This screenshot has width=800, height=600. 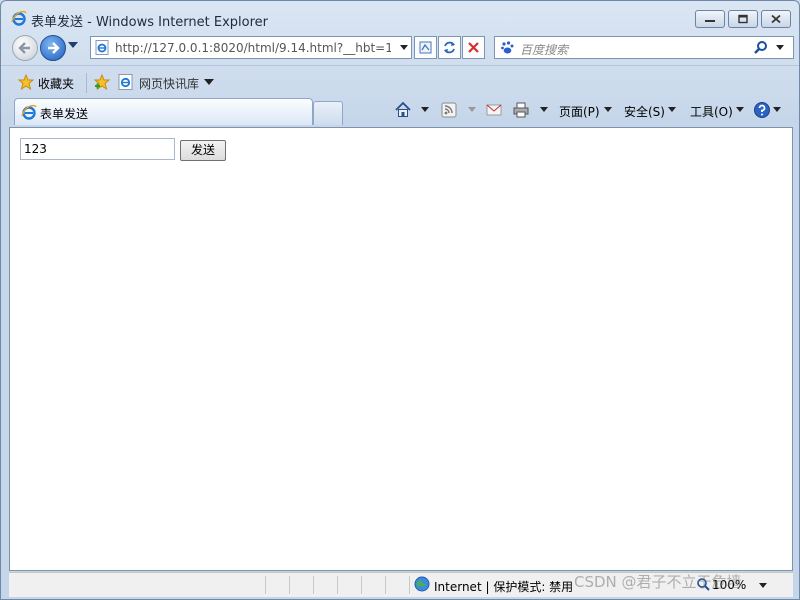 What do you see at coordinates (711, 111) in the screenshot?
I see `tools-menu: 工具(O)` at bounding box center [711, 111].